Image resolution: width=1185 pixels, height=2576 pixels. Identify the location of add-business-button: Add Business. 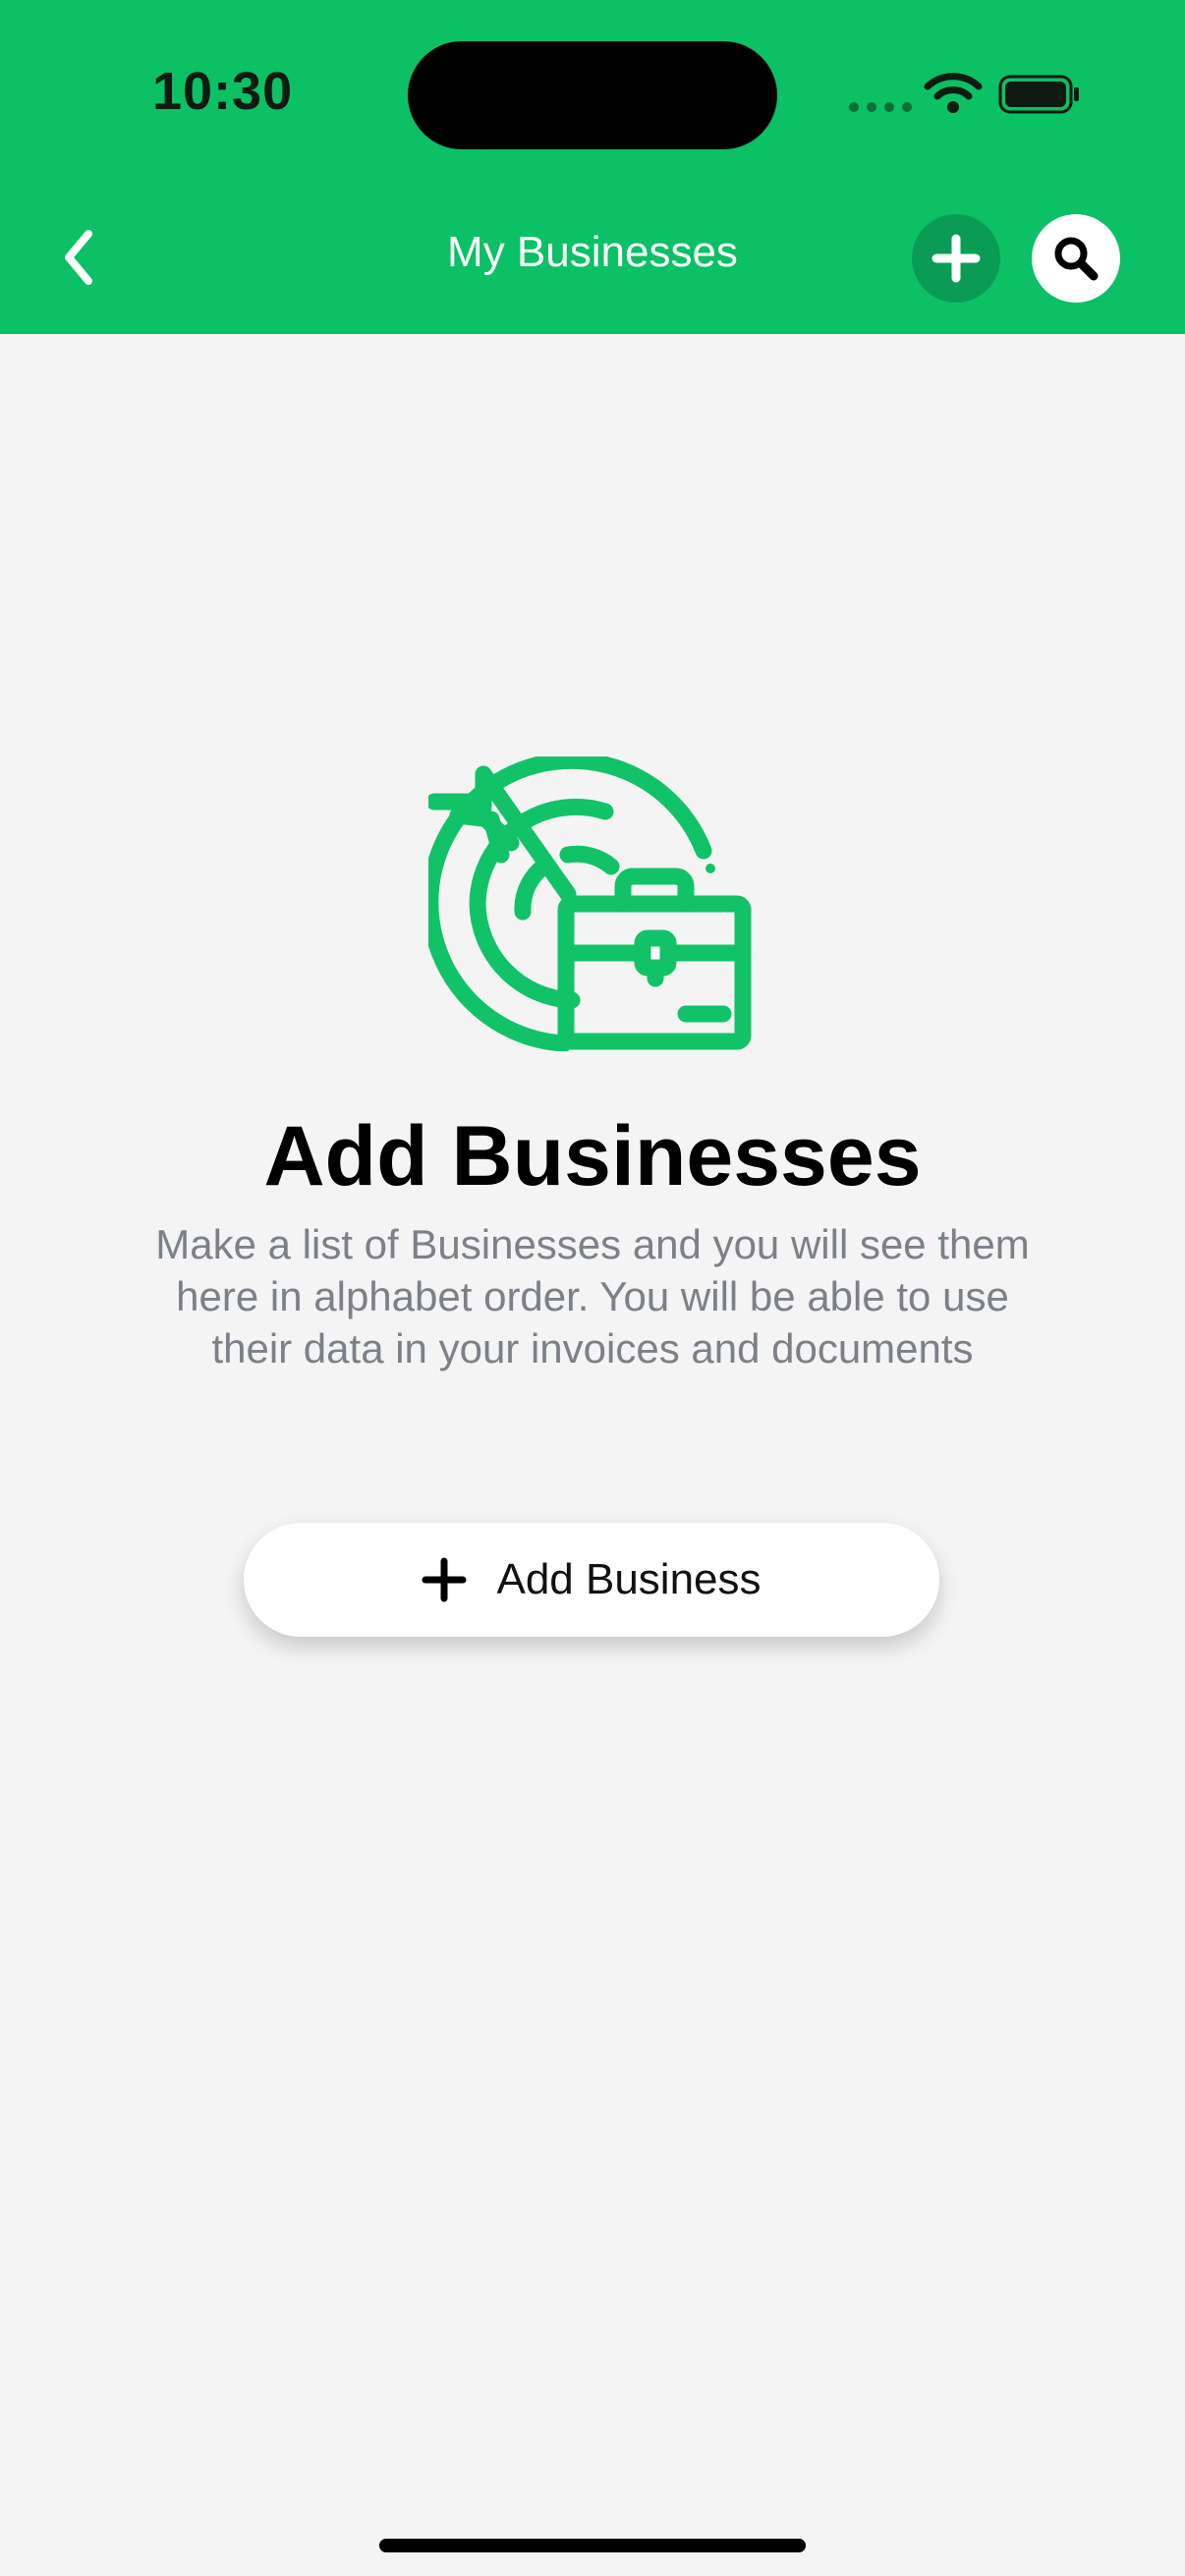
(592, 1580).